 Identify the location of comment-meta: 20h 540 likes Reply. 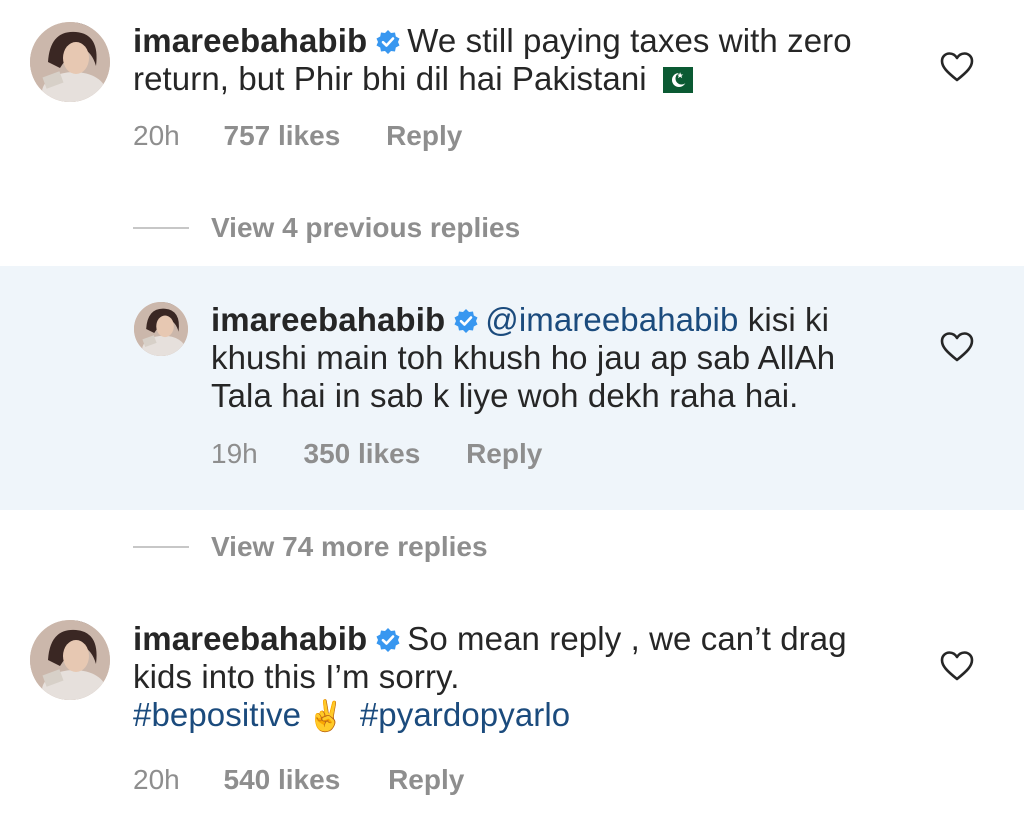
(298, 780).